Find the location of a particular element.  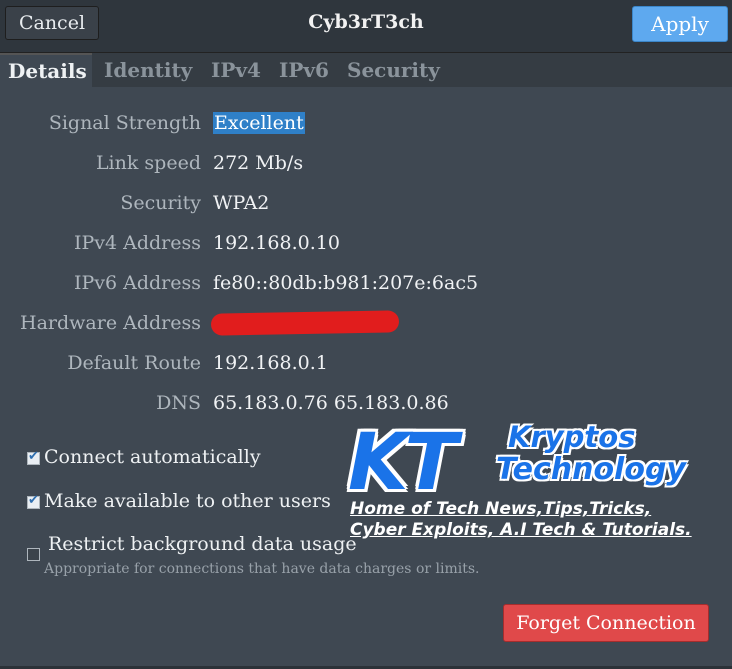

hardware-address-redaction is located at coordinates (305, 323).